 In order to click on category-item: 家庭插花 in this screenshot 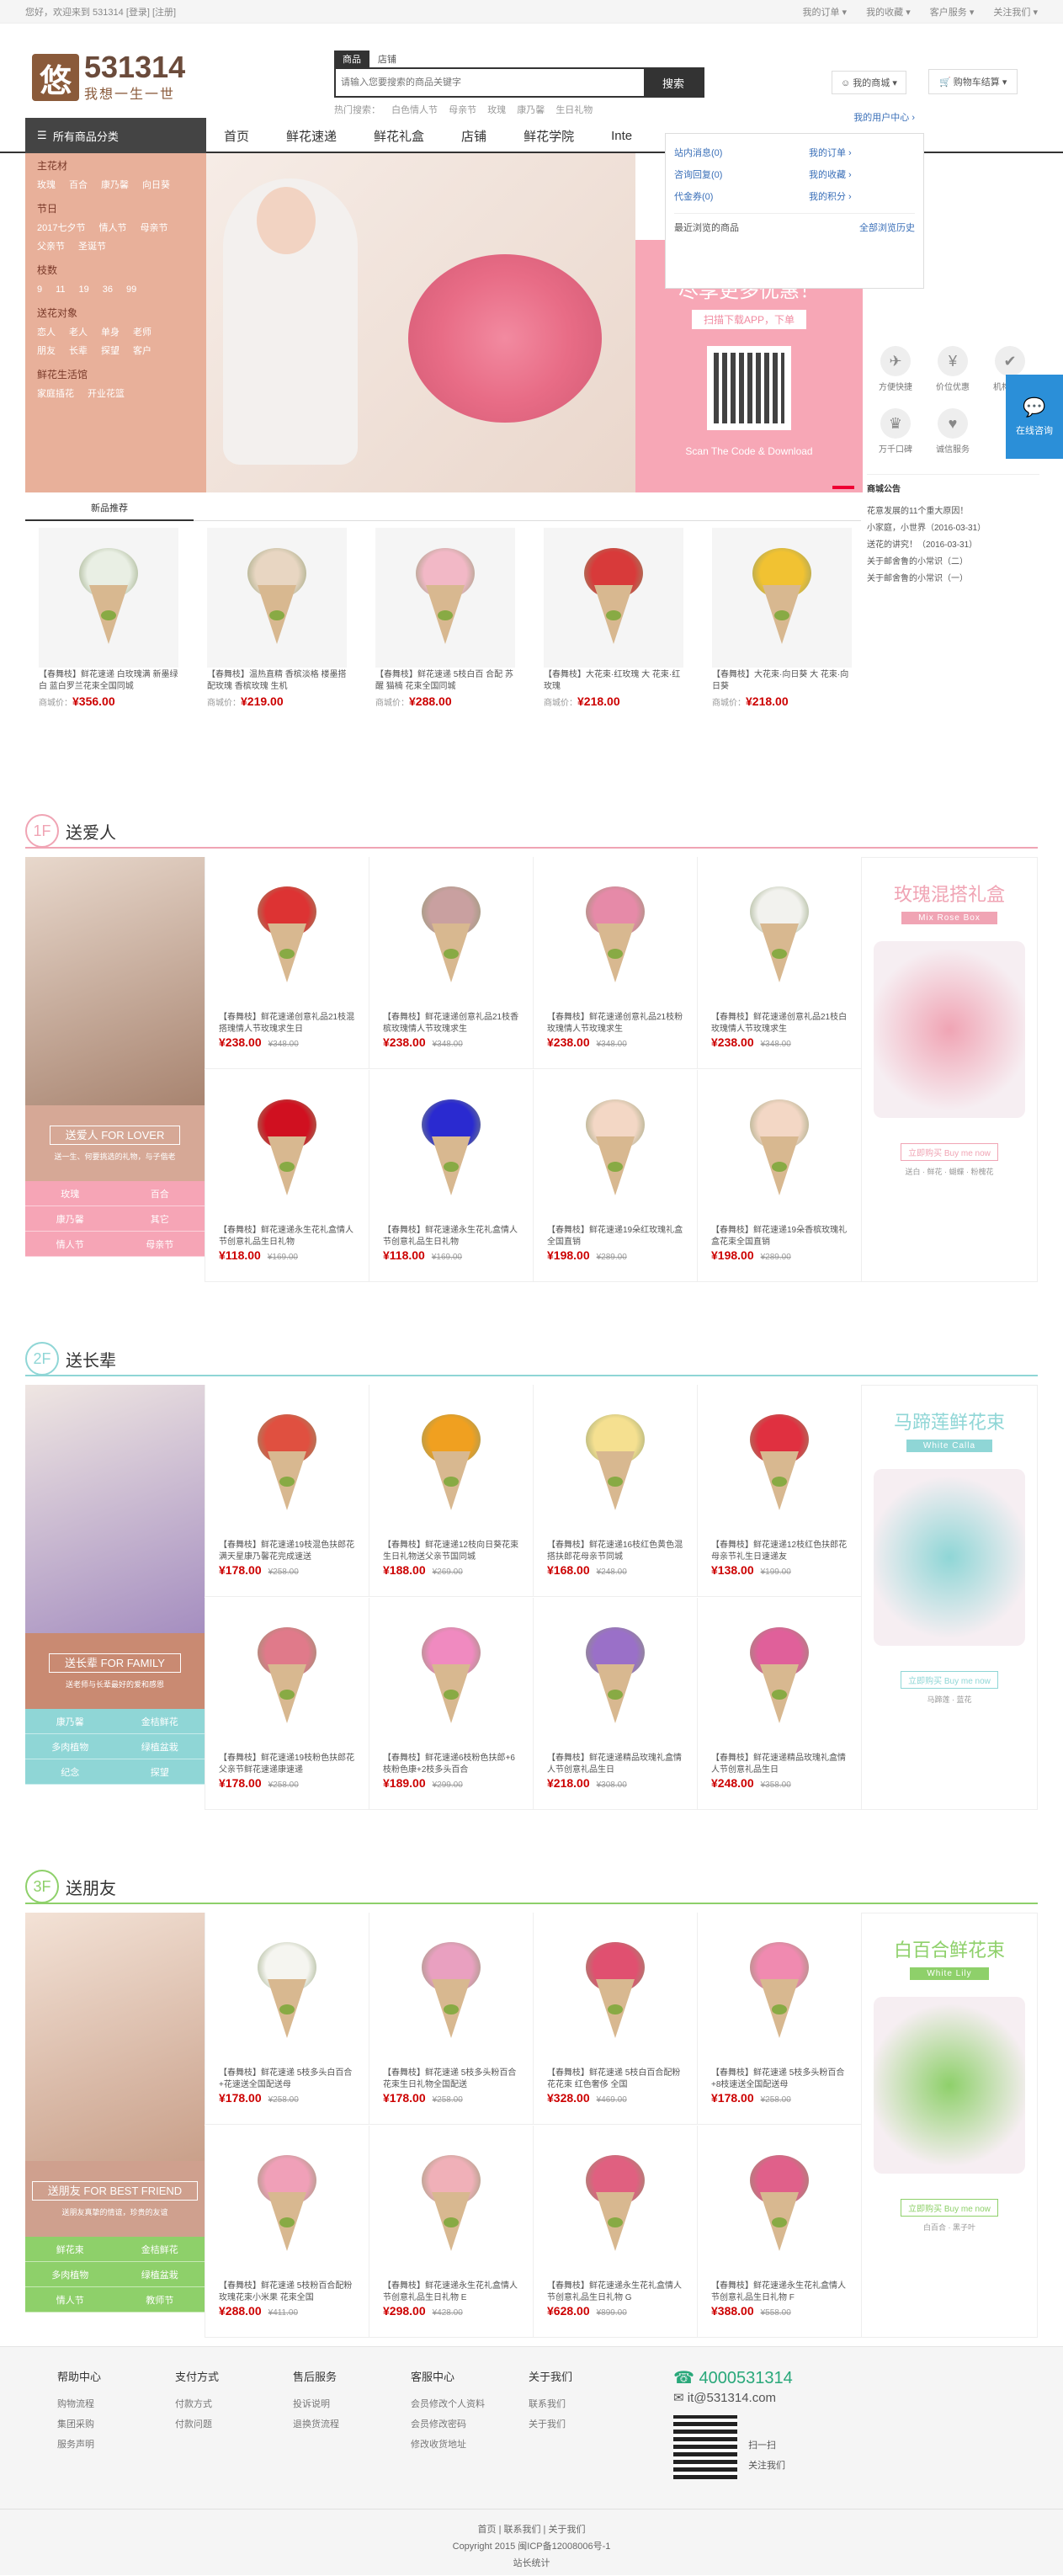, I will do `click(55, 394)`.